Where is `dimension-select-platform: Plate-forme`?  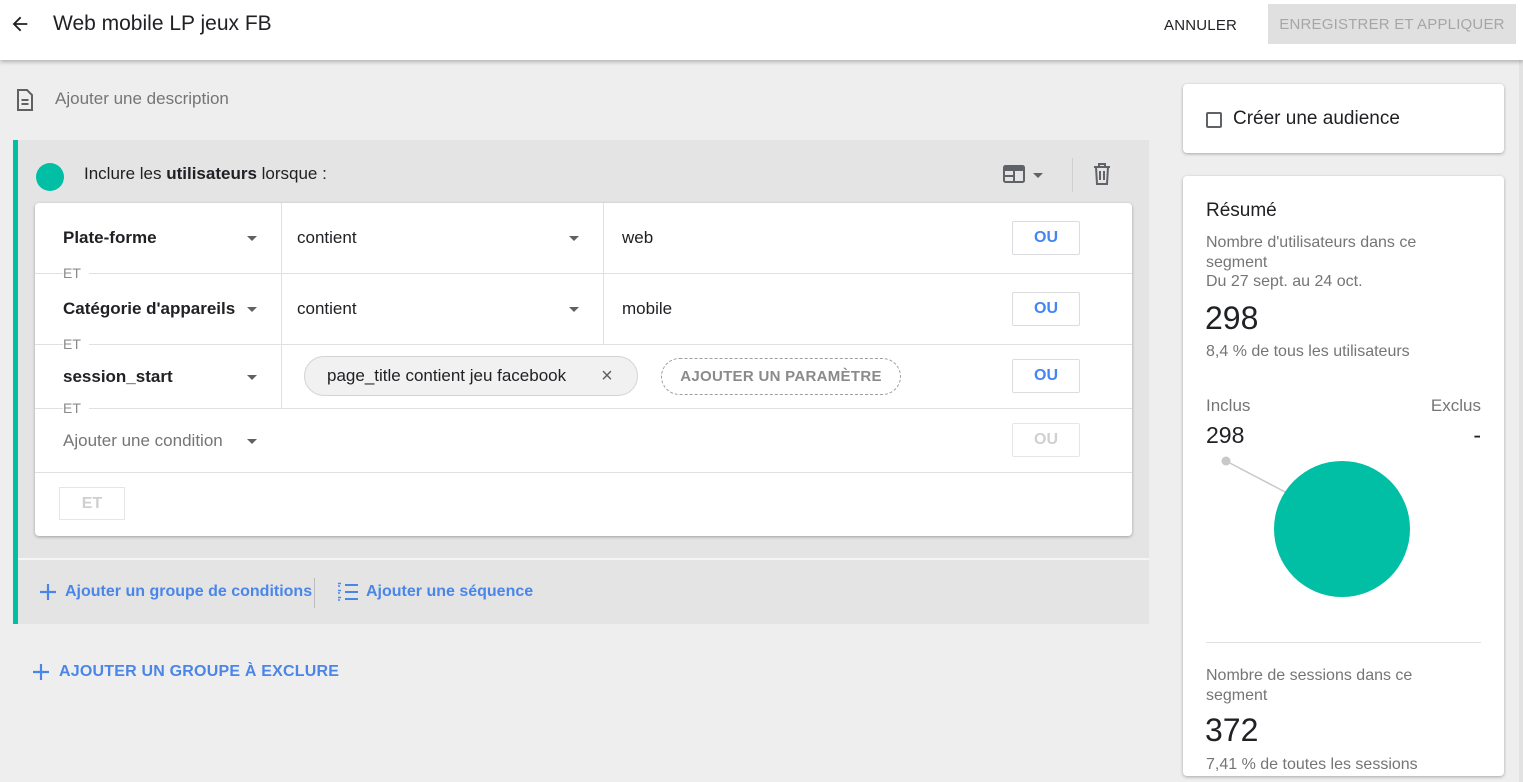 dimension-select-platform: Plate-forme is located at coordinates (110, 238).